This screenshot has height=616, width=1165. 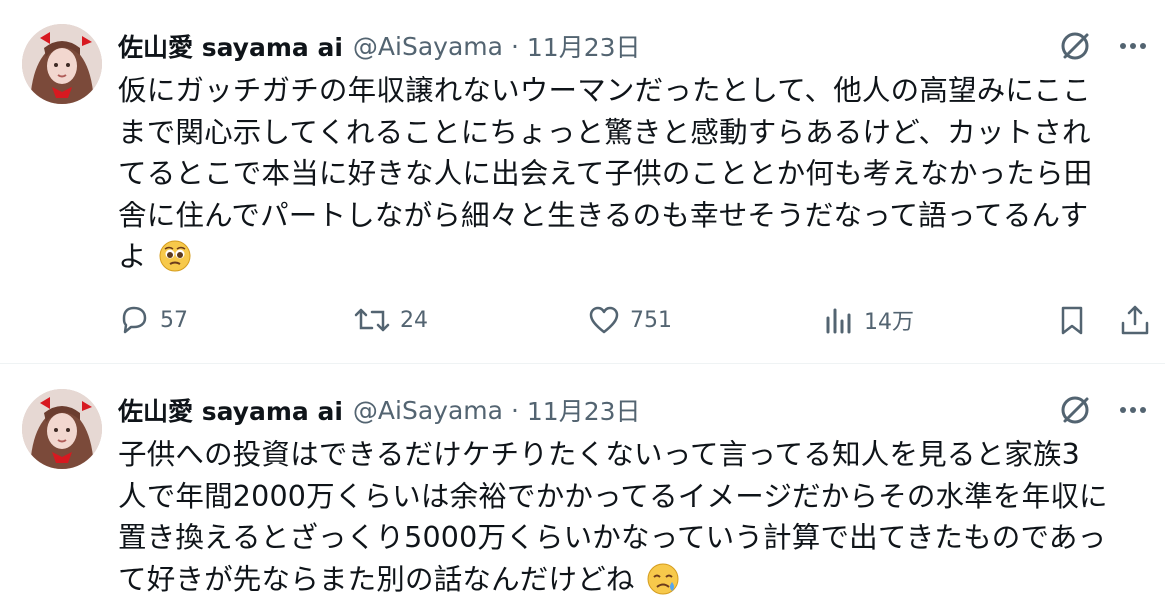 I want to click on bookmark-icon, so click(x=1072, y=320).